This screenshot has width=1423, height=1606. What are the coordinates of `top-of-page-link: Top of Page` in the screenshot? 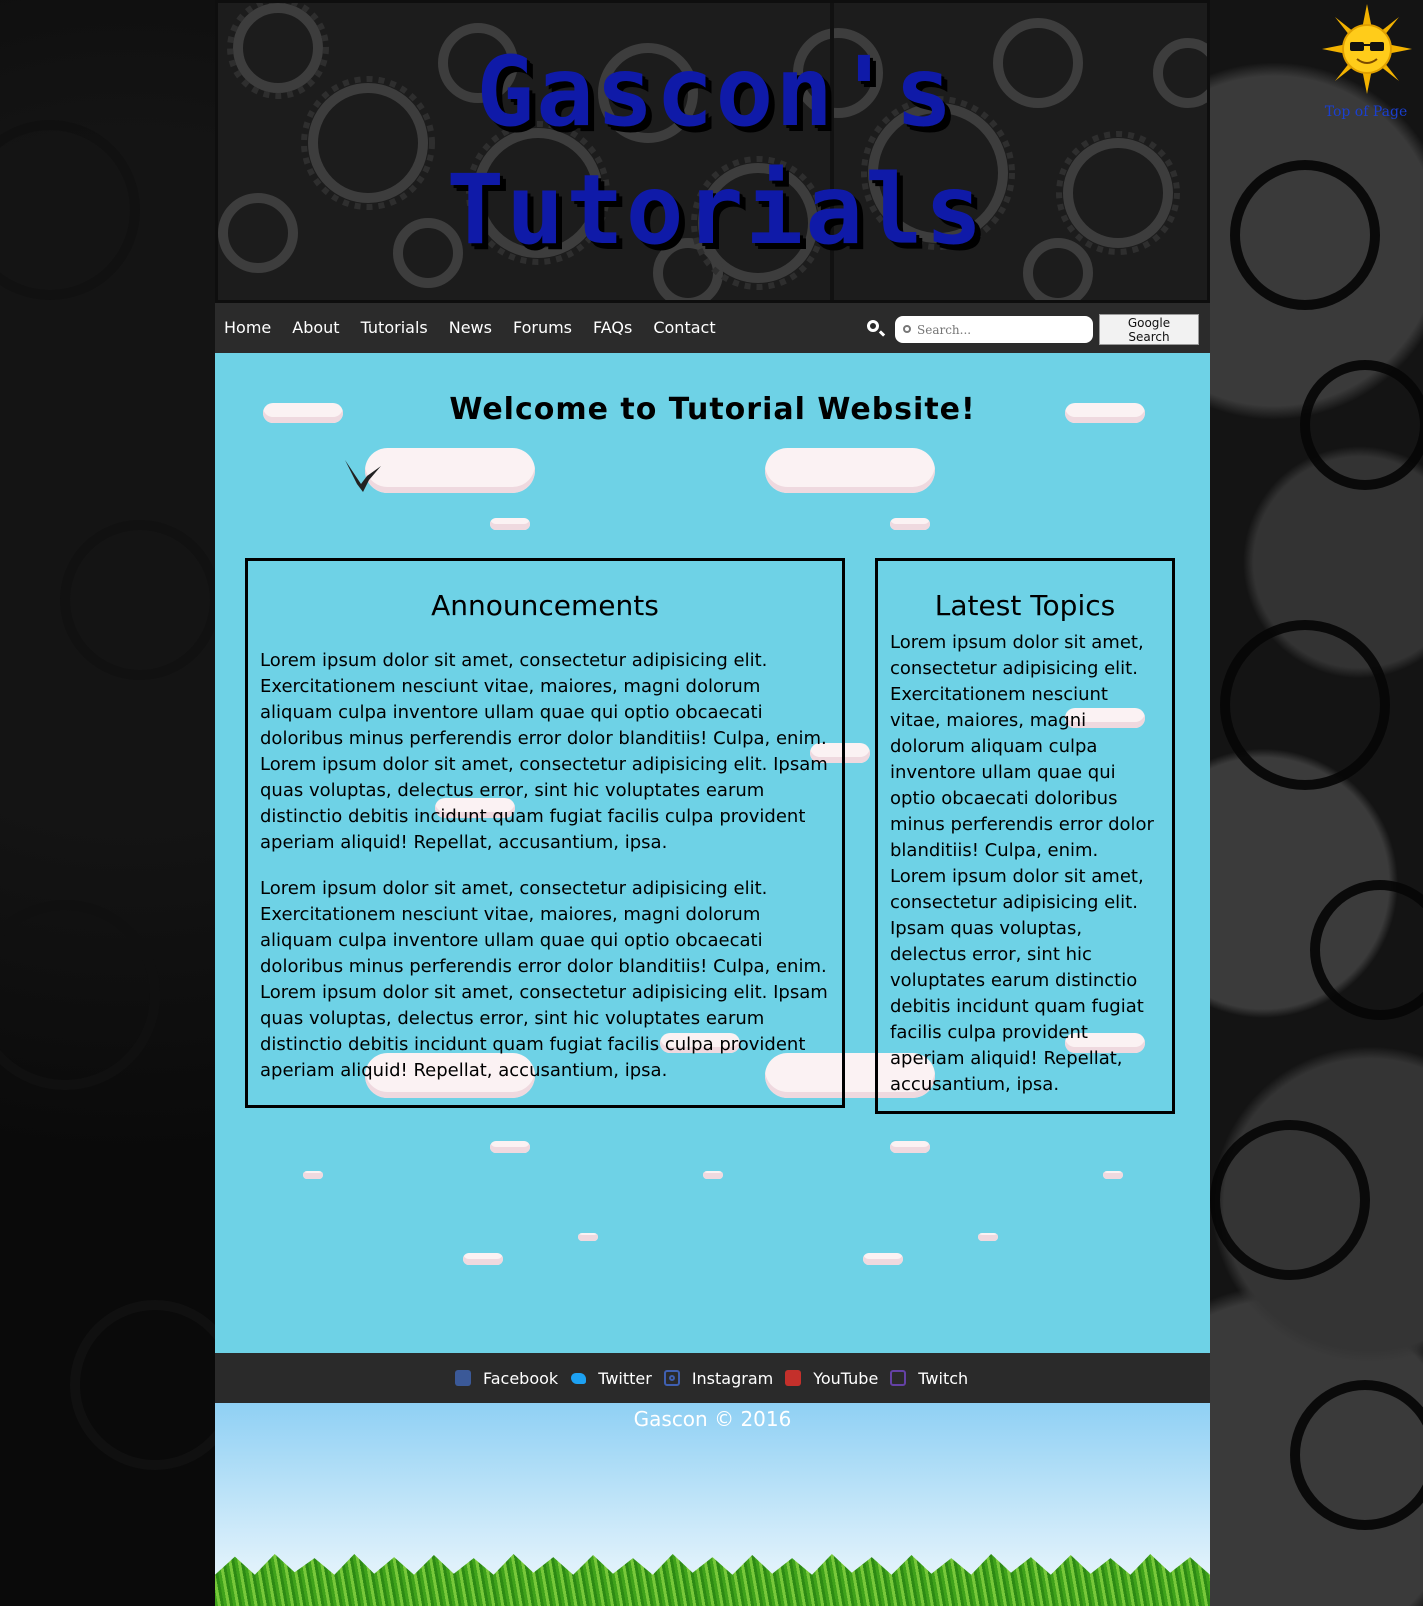 It's located at (1364, 62).